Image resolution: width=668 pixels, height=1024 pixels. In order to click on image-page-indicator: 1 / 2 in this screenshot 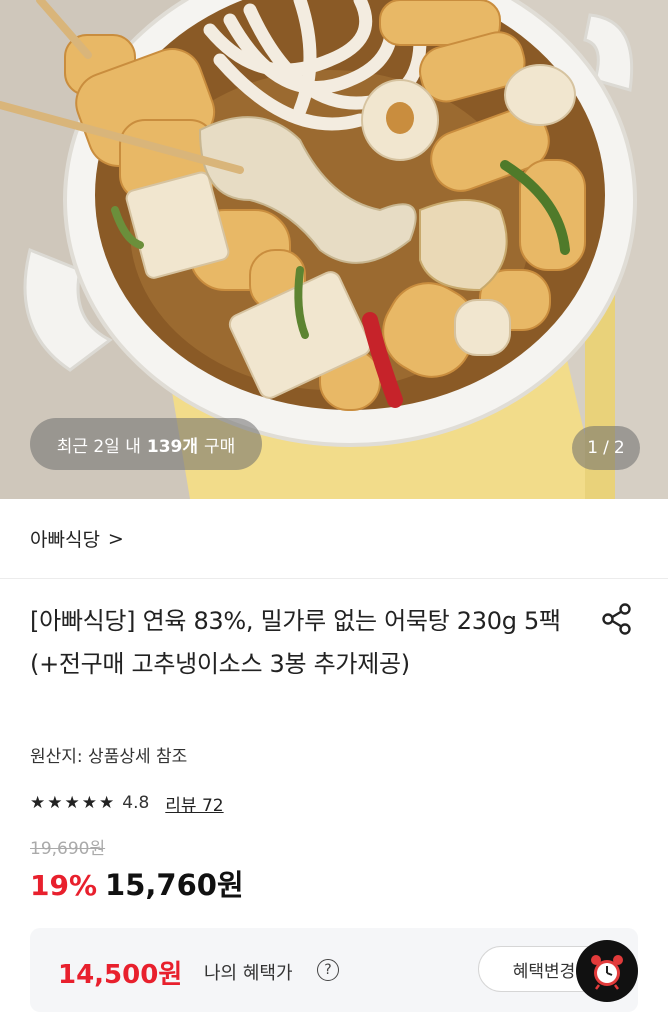, I will do `click(606, 448)`.